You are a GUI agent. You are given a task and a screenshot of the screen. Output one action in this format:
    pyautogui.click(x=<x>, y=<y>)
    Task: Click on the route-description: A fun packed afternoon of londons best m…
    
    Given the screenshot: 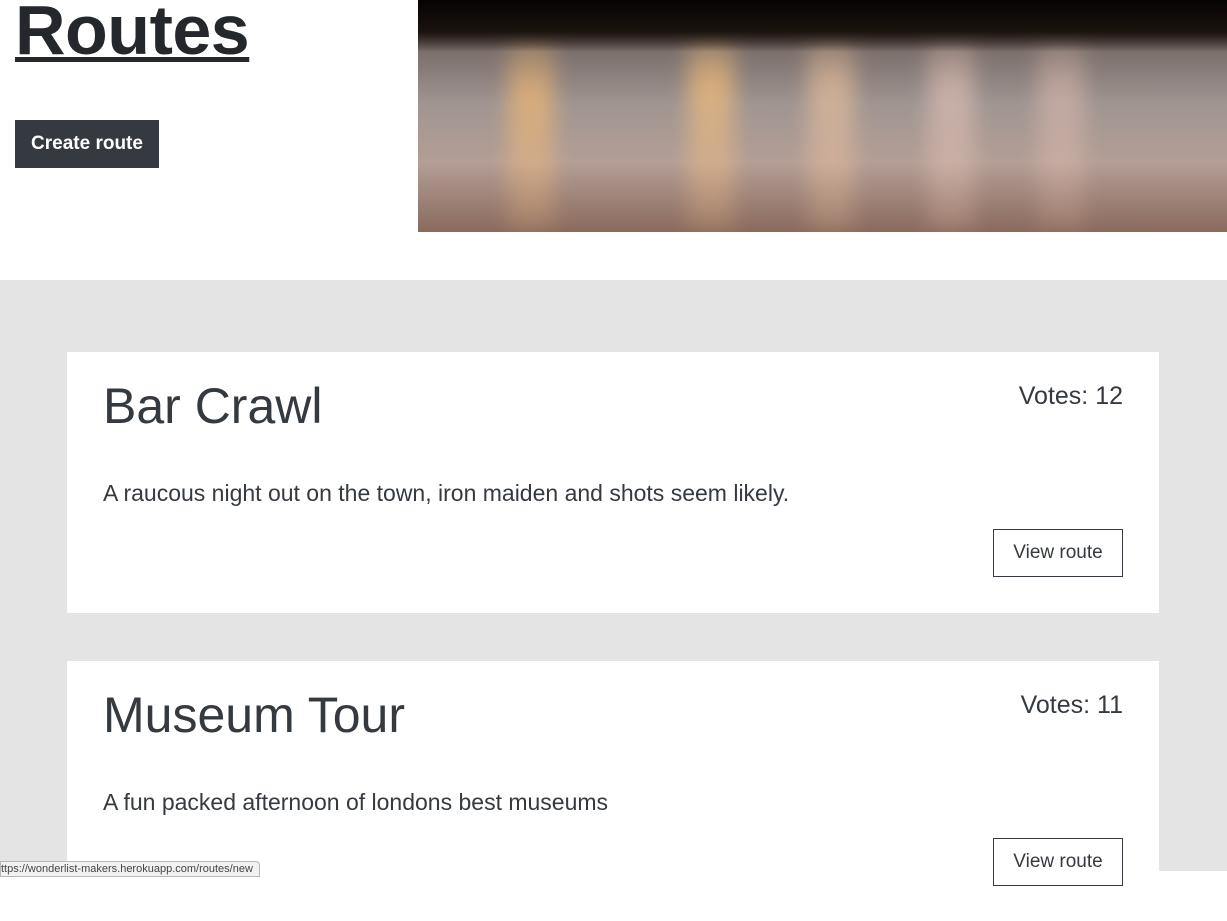 What is the action you would take?
    pyautogui.click(x=356, y=802)
    